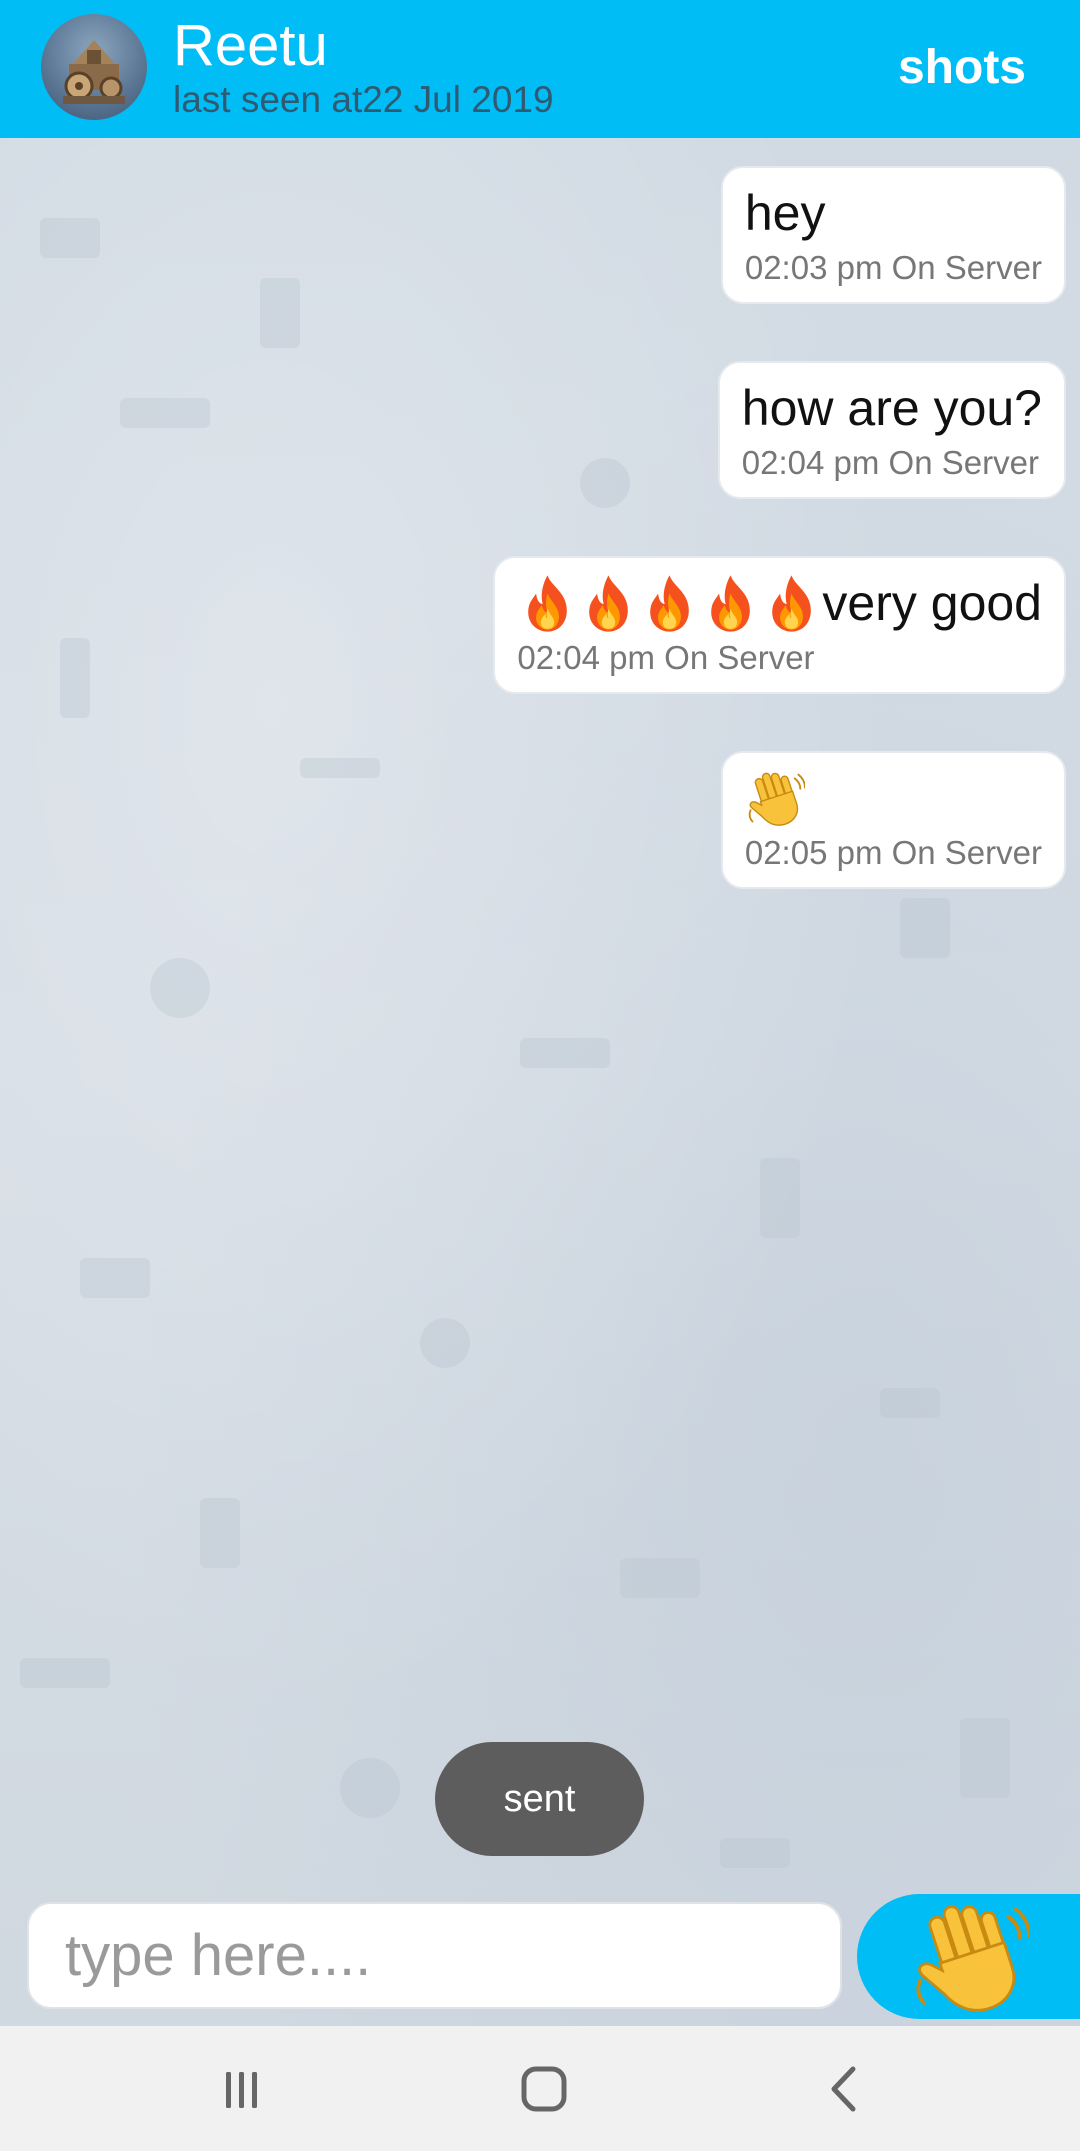 The image size is (1080, 2151). I want to click on message-bubble: how are you? 02:04 pm On Server, so click(891, 430).